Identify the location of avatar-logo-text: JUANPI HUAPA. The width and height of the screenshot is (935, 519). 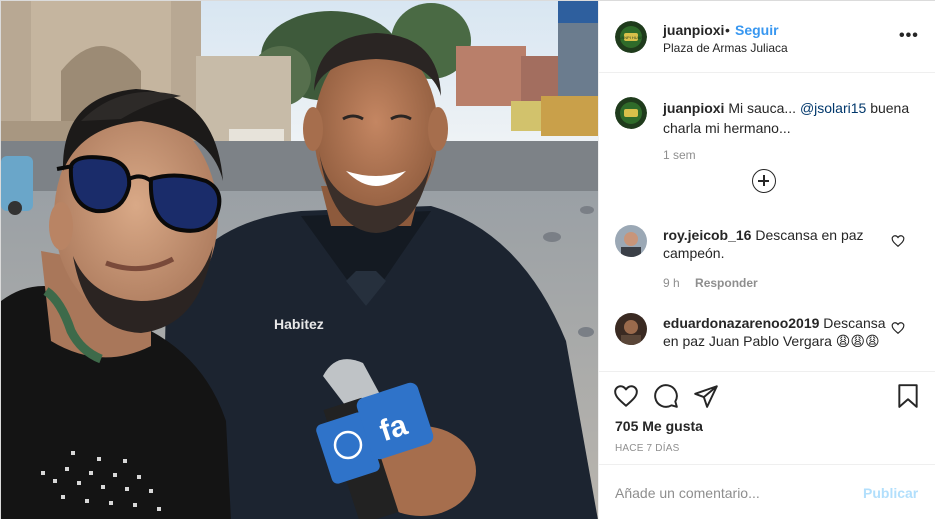
(631, 37).